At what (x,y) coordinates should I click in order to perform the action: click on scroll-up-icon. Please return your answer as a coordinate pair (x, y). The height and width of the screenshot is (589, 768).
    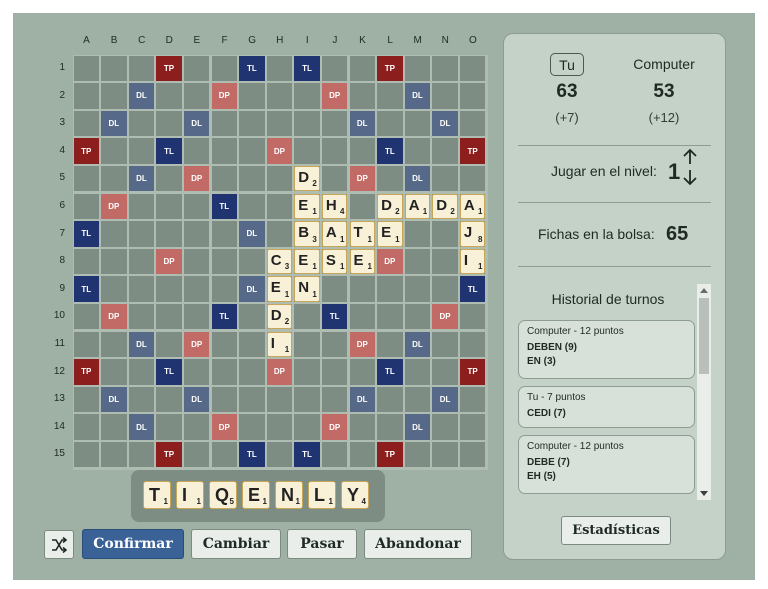
    Looking at the image, I should click on (704, 290).